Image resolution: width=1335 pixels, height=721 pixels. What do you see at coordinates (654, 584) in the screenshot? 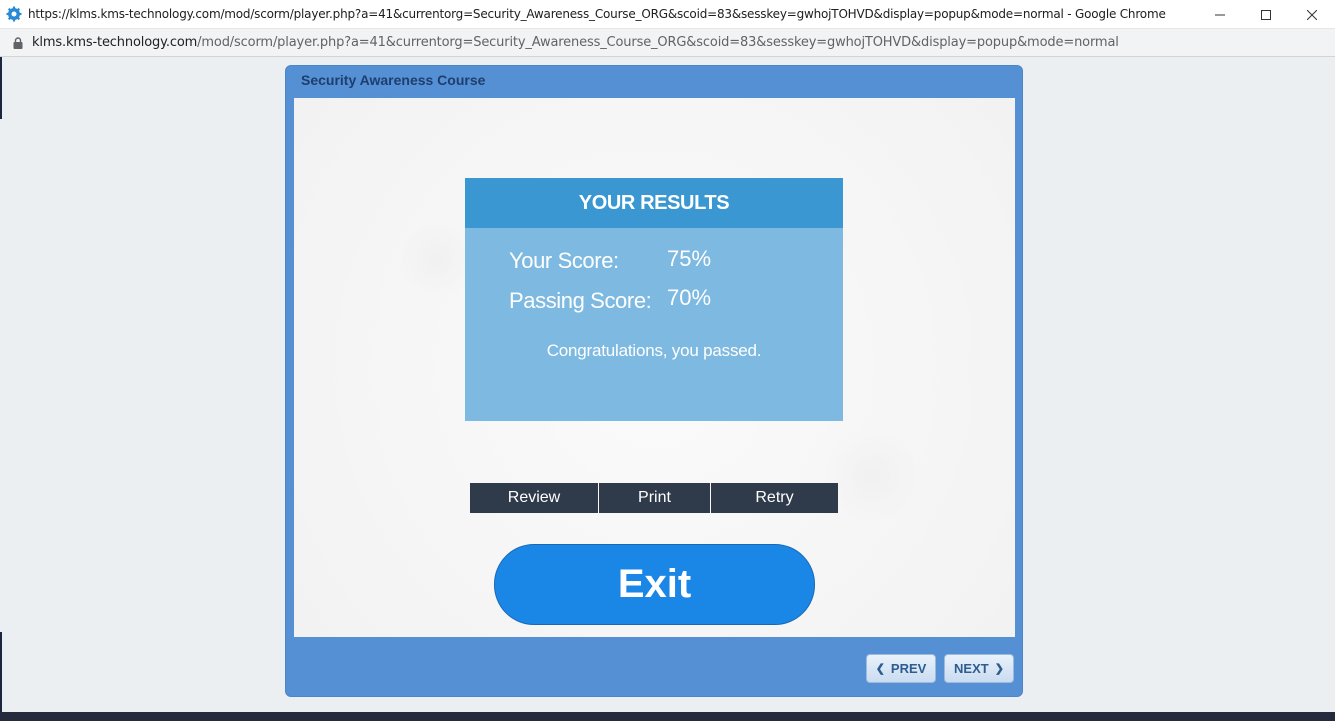
I see `exit-button: Exit` at bounding box center [654, 584].